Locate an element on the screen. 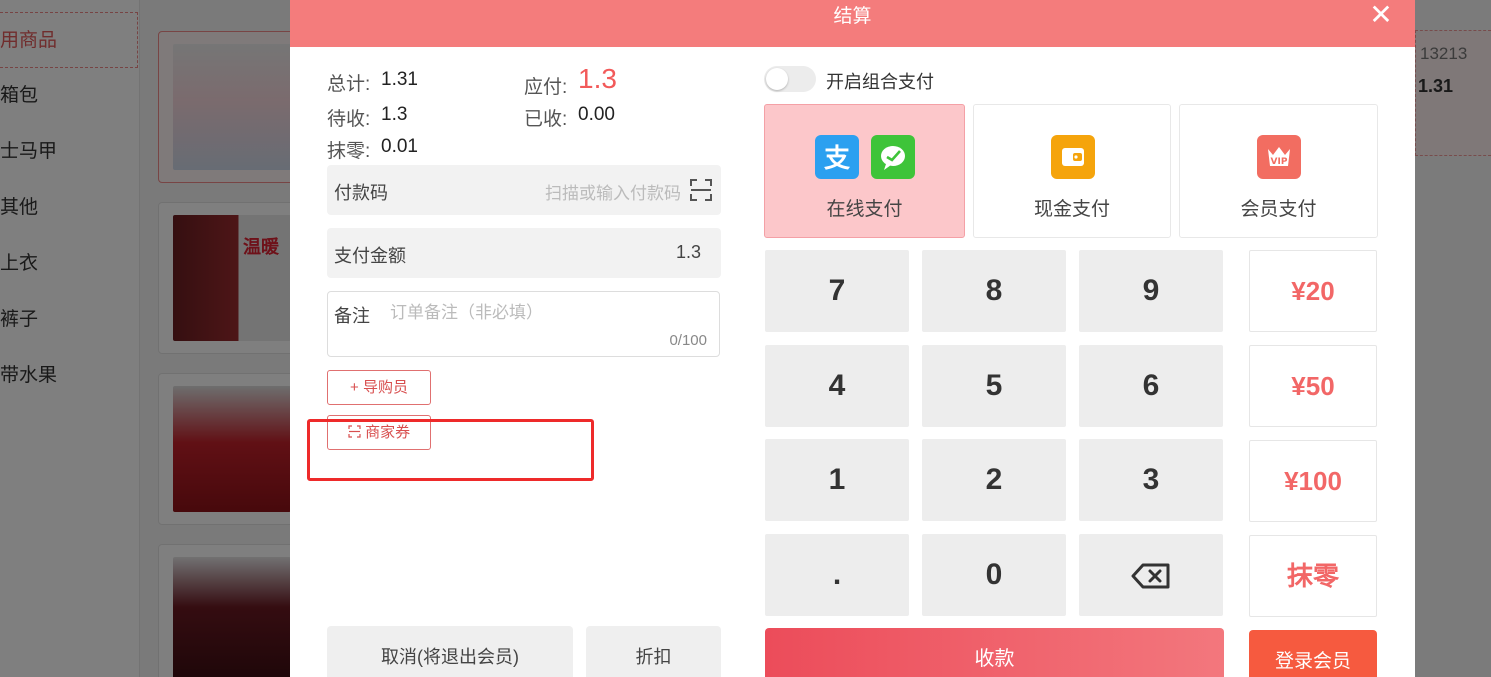 The width and height of the screenshot is (1491, 677). quick-amount-20: ¥20 is located at coordinates (1313, 291).